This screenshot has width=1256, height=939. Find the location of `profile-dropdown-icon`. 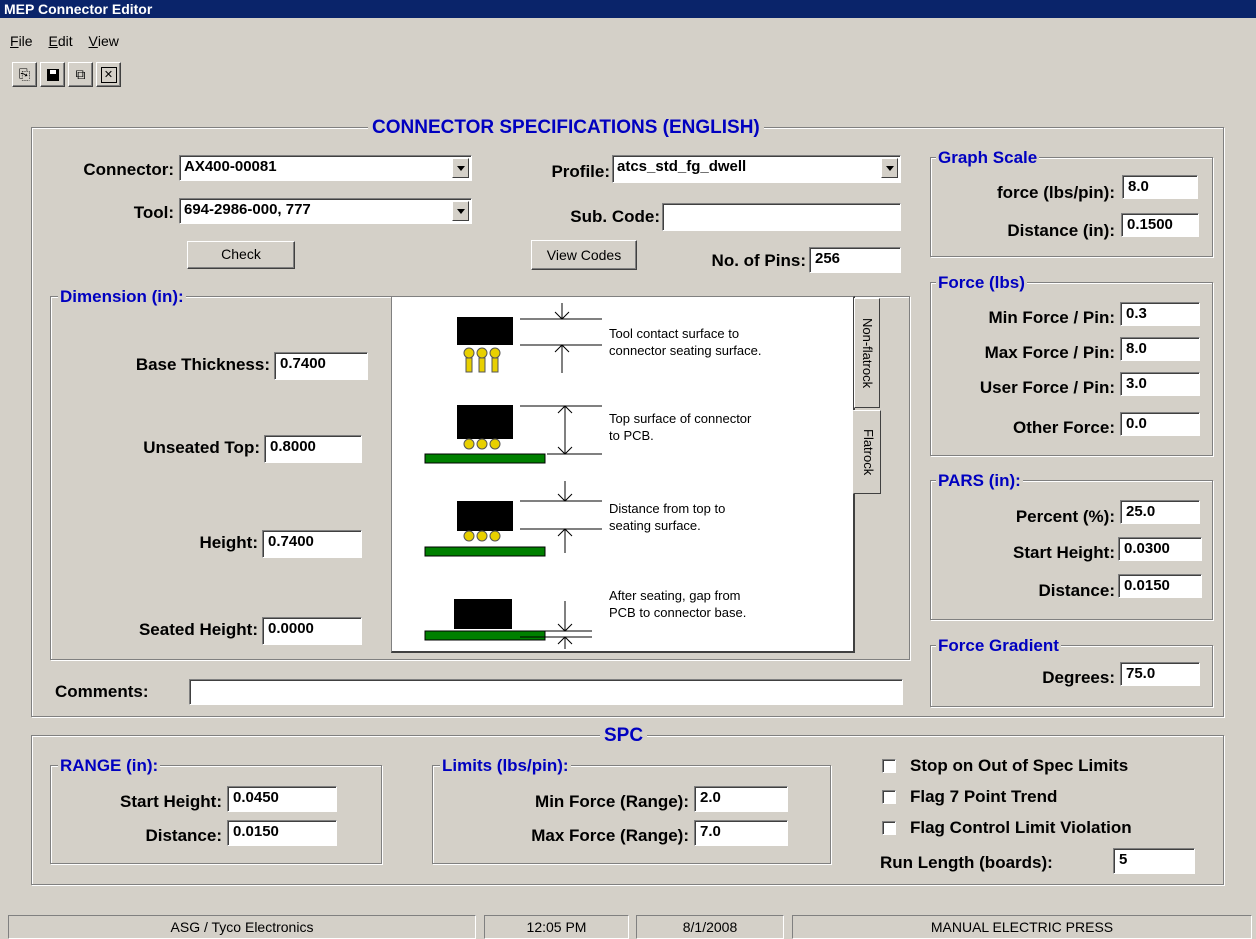

profile-dropdown-icon is located at coordinates (889, 168).